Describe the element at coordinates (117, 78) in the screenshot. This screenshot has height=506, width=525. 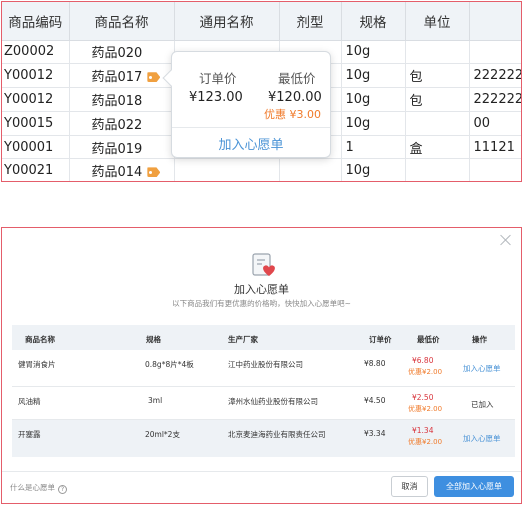
I see `product-name: 药品017` at that location.